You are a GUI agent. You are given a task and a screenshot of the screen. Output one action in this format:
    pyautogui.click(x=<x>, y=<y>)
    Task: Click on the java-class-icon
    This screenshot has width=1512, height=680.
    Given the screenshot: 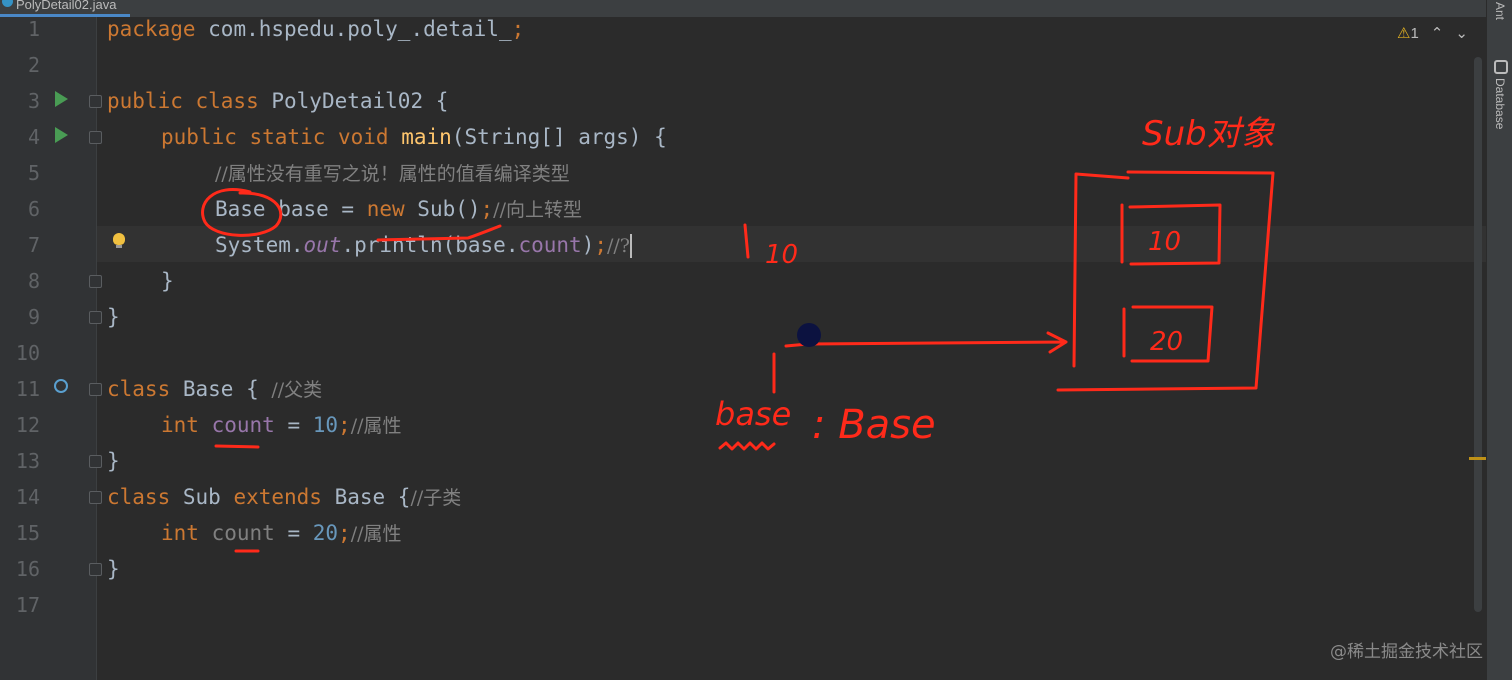 What is the action you would take?
    pyautogui.click(x=7, y=3)
    